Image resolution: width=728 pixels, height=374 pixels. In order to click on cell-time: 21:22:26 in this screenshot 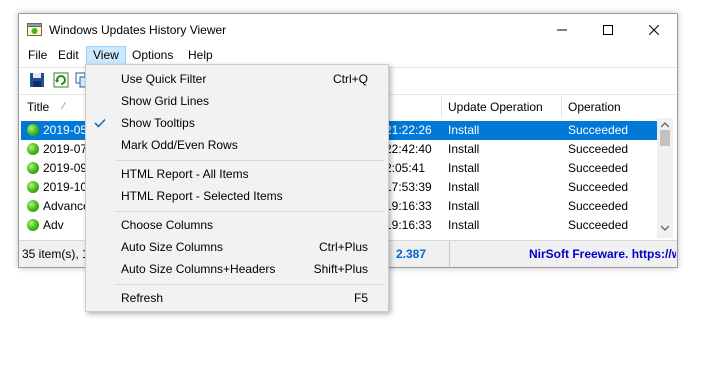, I will do `click(408, 130)`.